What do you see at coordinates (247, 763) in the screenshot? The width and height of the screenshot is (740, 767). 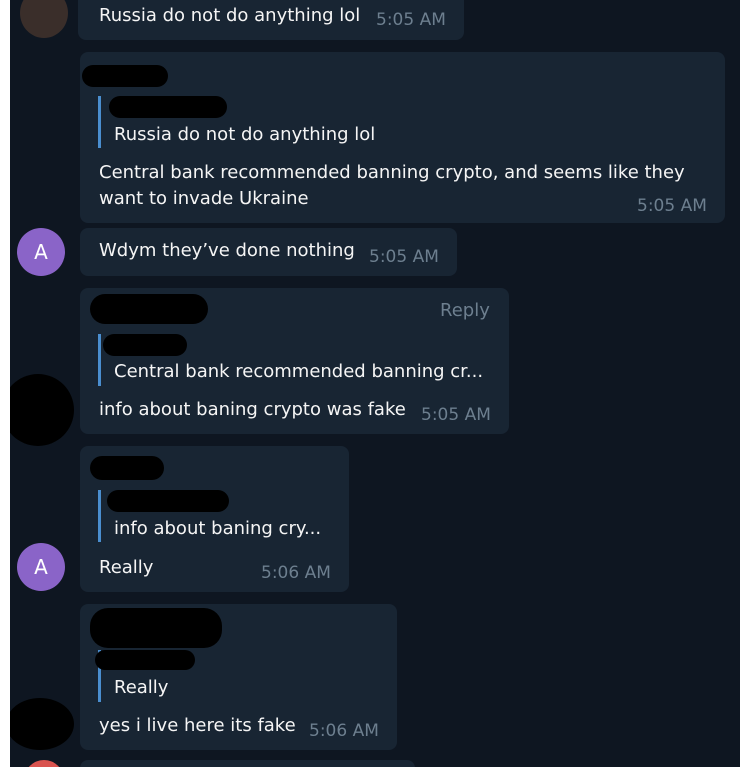 I see `message-bubble` at bounding box center [247, 763].